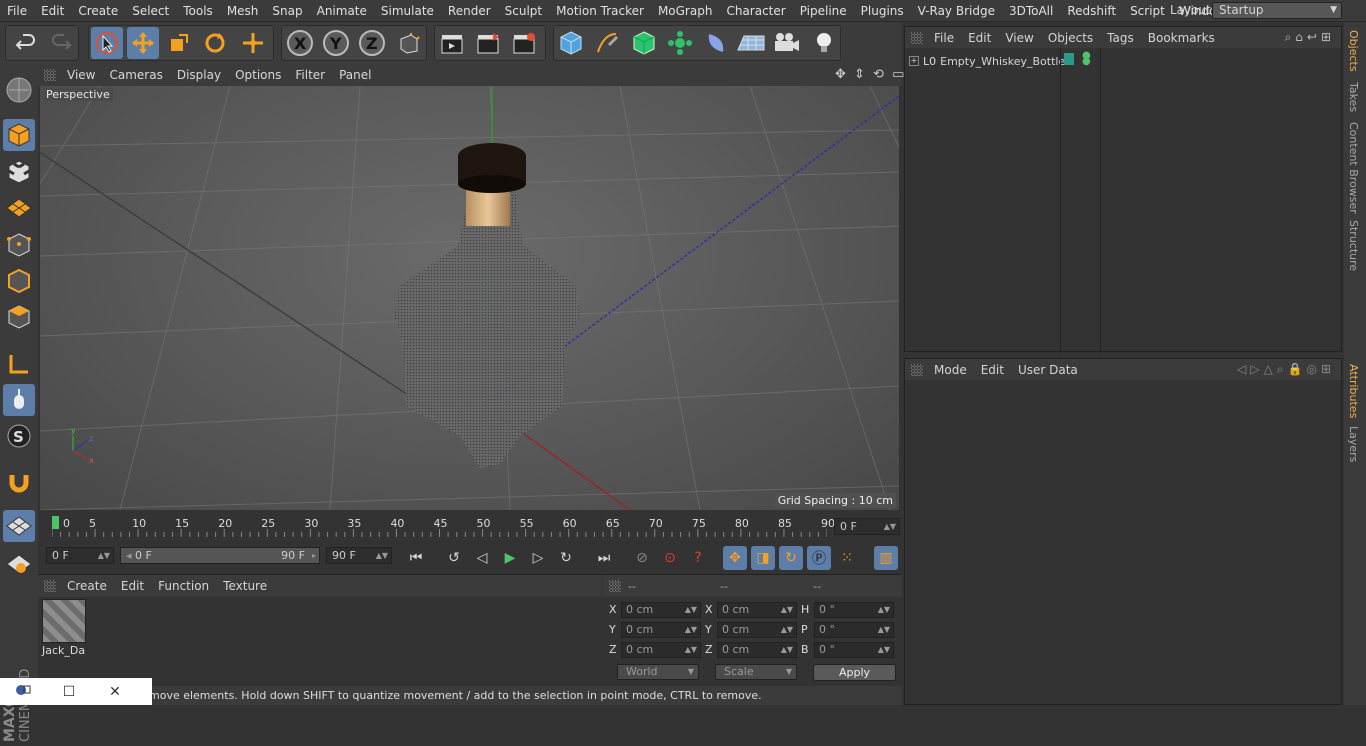 This screenshot has height=746, width=1366. What do you see at coordinates (19, 90) in the screenshot?
I see `make-editable-icon` at bounding box center [19, 90].